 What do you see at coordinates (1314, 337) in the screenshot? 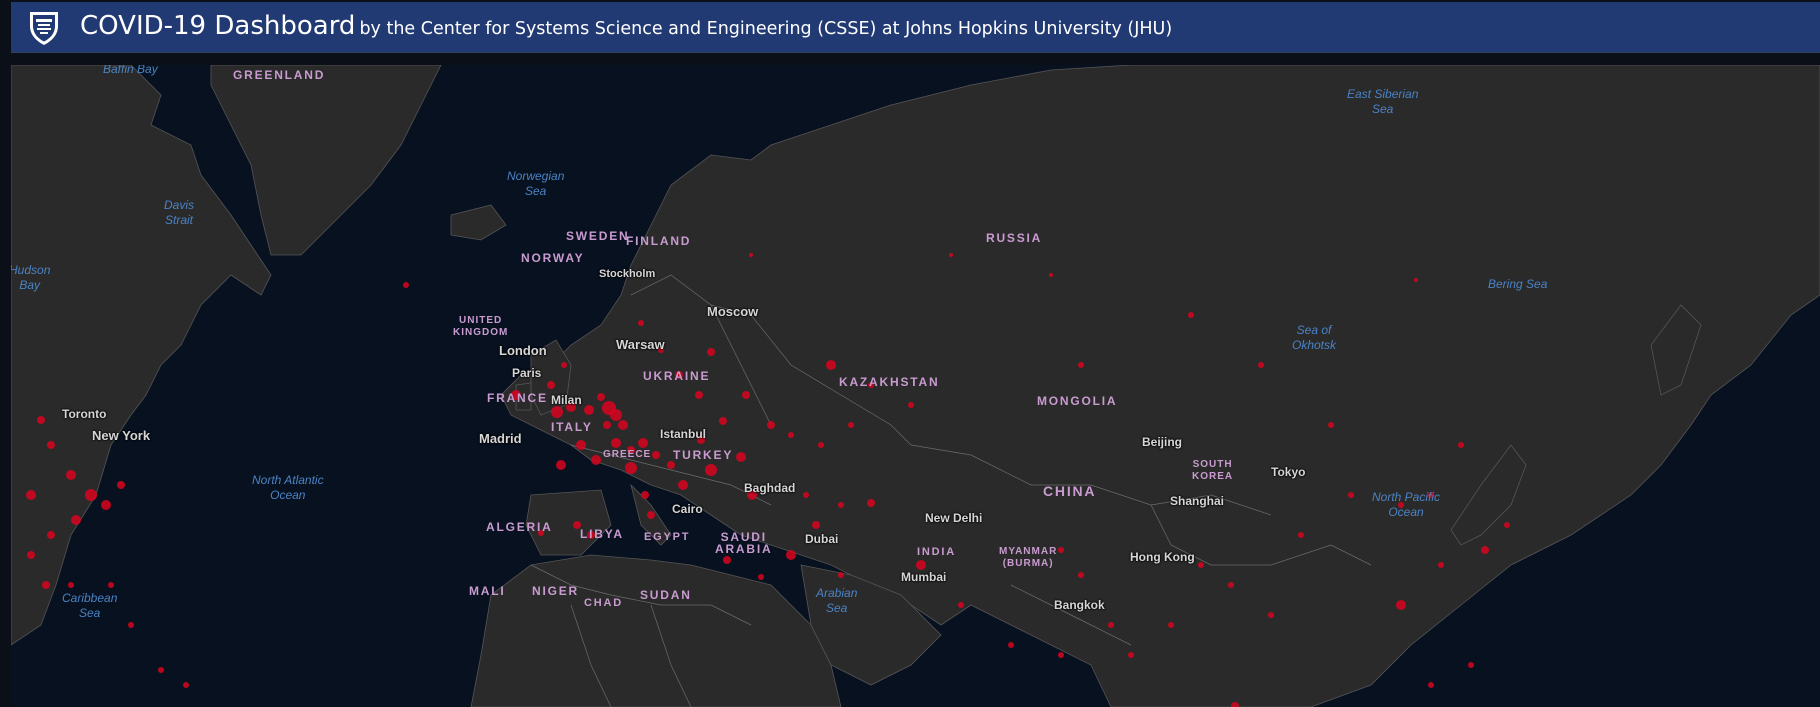
I see `label-sea-of-okhotsk: Sea of Okhotsk` at bounding box center [1314, 337].